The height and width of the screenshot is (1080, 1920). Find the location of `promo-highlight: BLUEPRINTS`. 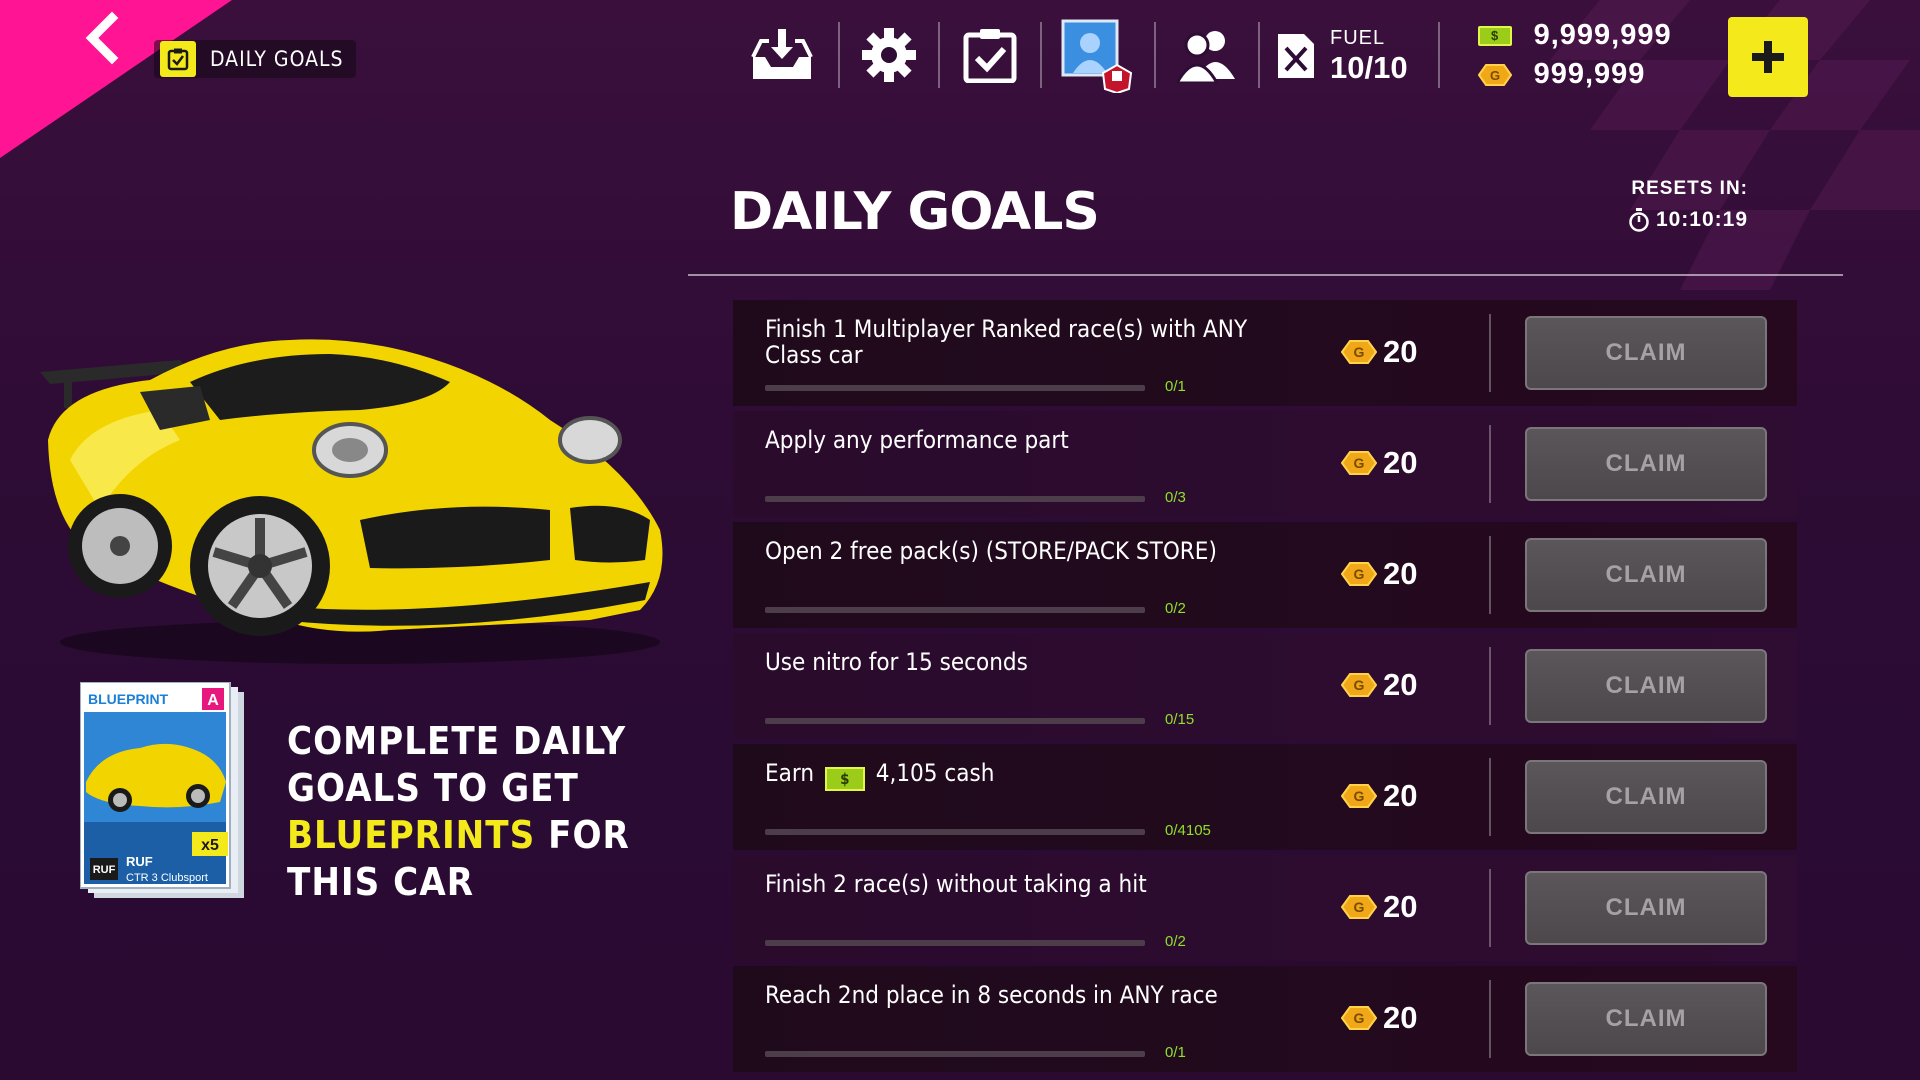

promo-highlight: BLUEPRINTS is located at coordinates (411, 835).